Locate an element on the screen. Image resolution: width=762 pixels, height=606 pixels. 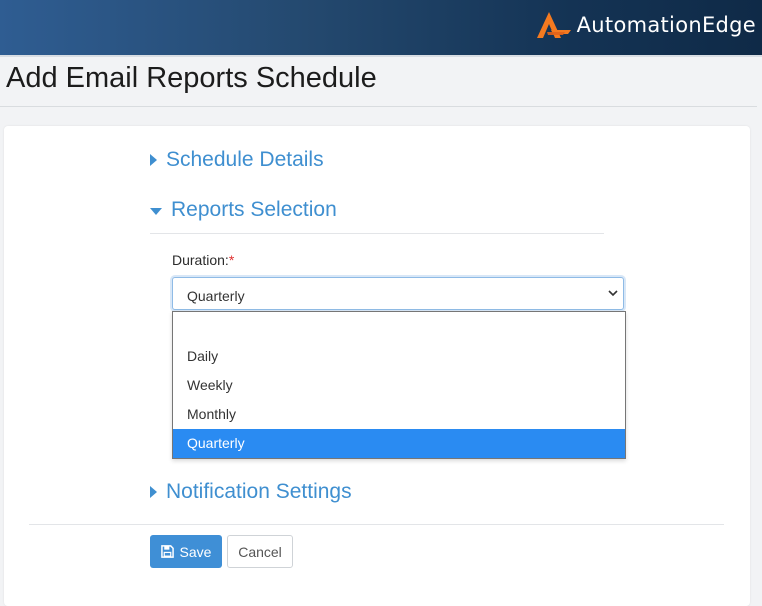
duration-select-value: Quarterly is located at coordinates (216, 296).